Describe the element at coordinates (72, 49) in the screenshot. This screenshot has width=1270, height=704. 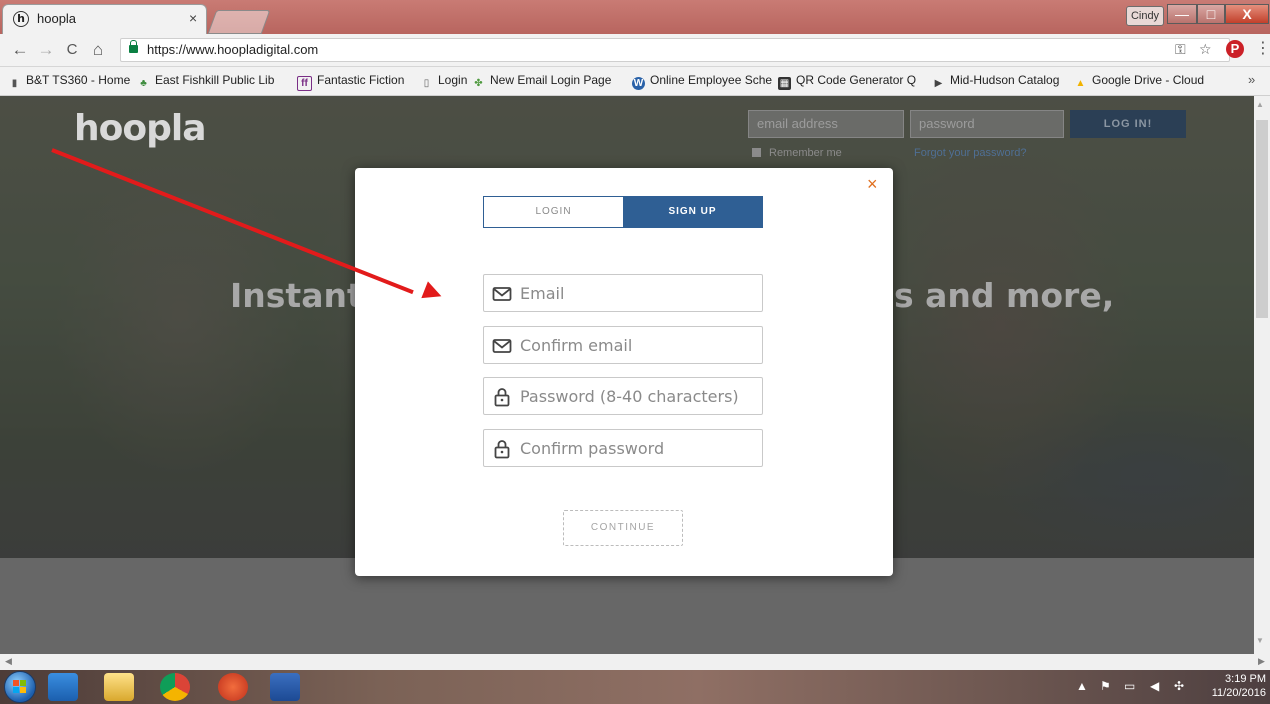
I see `reload-icon: C` at that location.